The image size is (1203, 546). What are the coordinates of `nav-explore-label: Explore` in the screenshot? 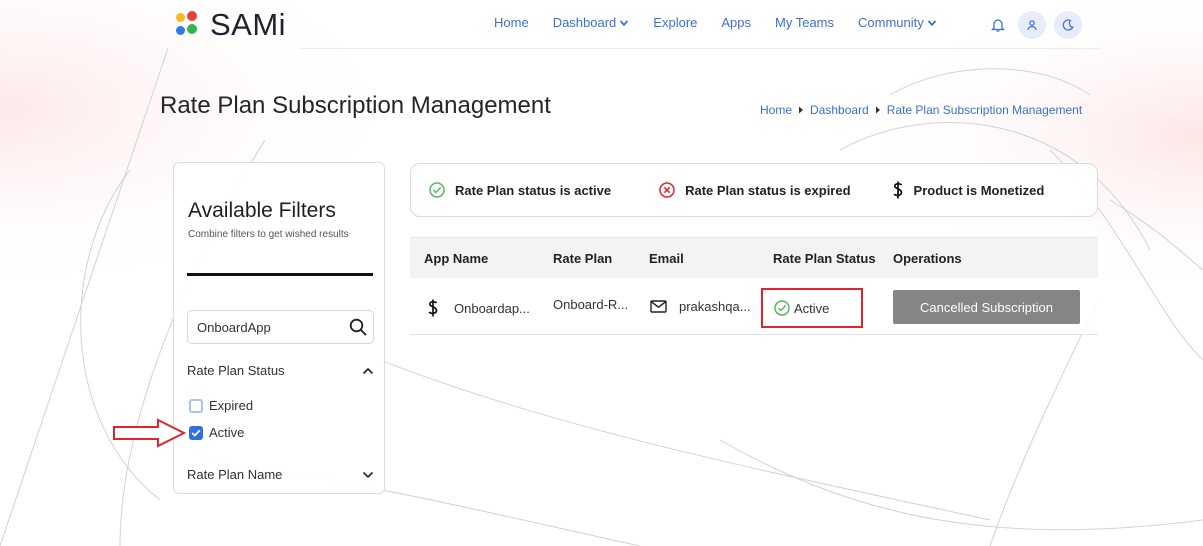 It's located at (675, 22).